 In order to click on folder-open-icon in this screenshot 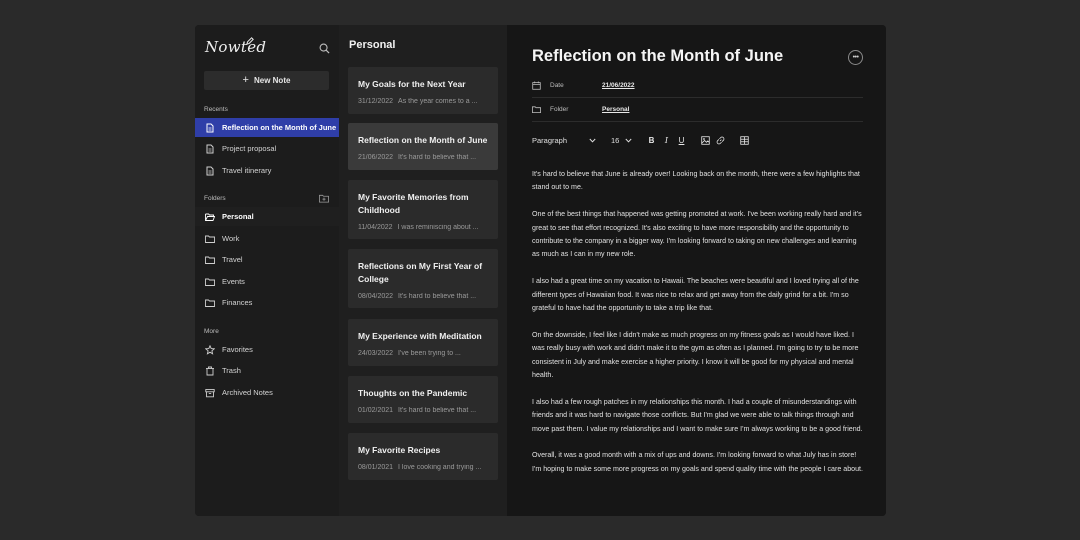, I will do `click(210, 217)`.